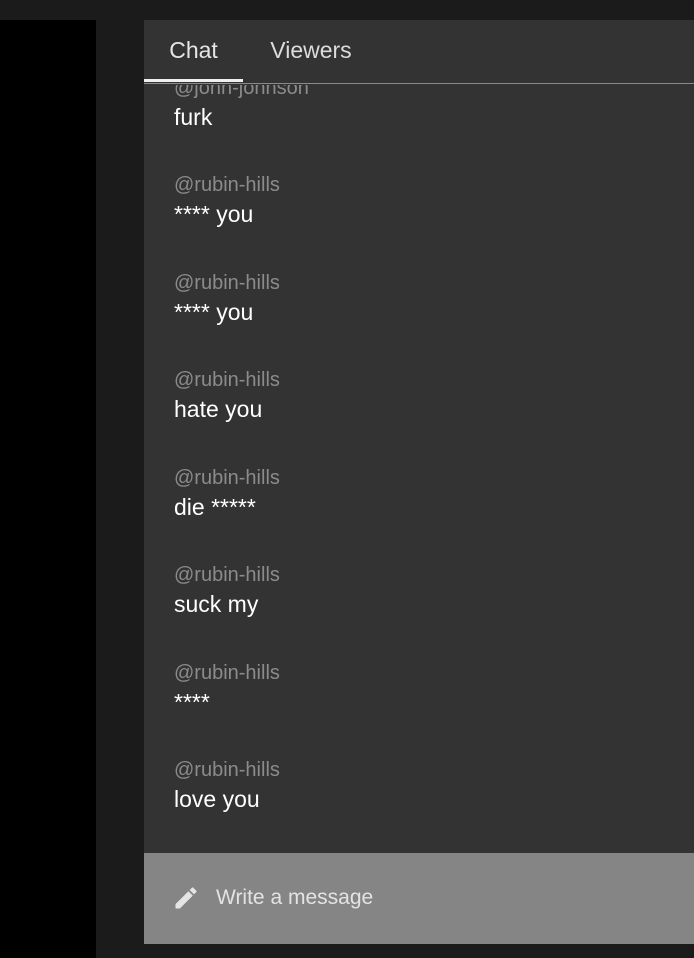 Image resolution: width=694 pixels, height=958 pixels. What do you see at coordinates (424, 494) in the screenshot?
I see `chat-message: @rubin-hills die *****` at bounding box center [424, 494].